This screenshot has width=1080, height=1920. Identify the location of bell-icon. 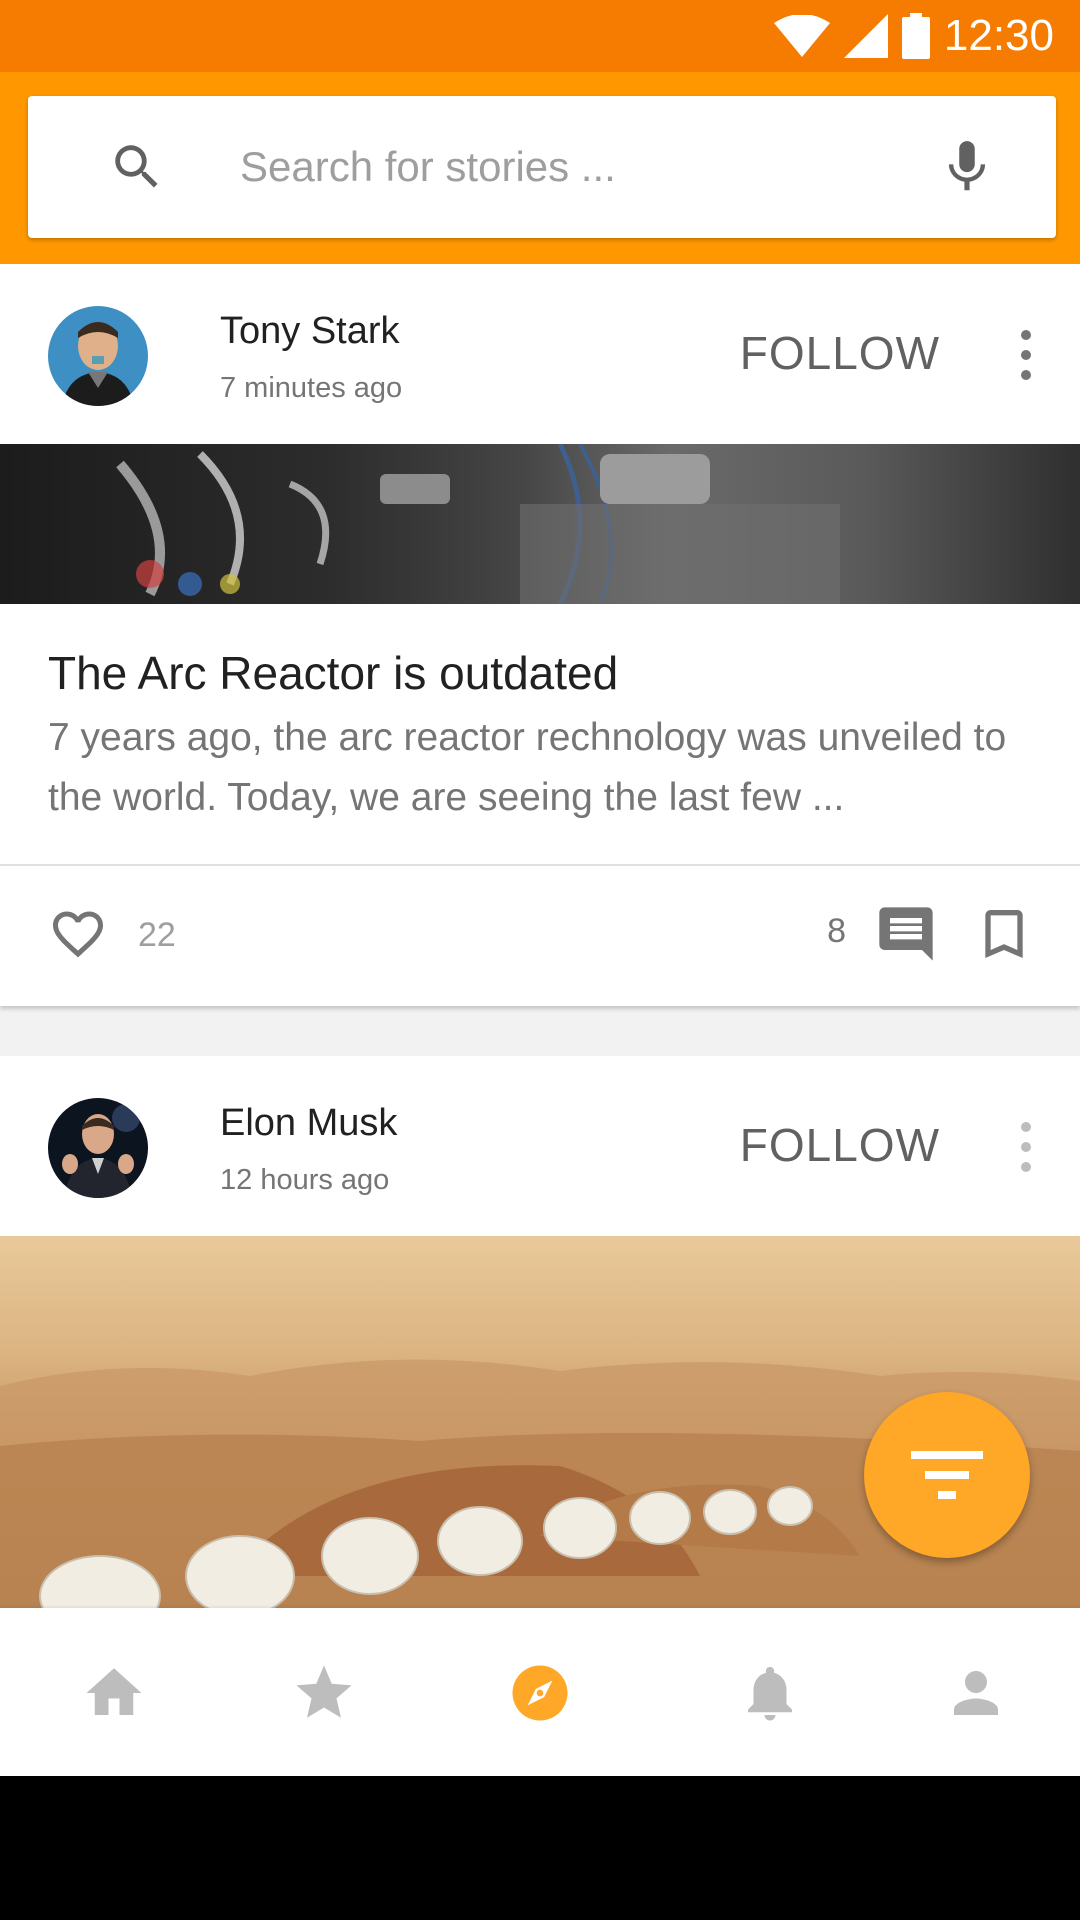
(770, 1693).